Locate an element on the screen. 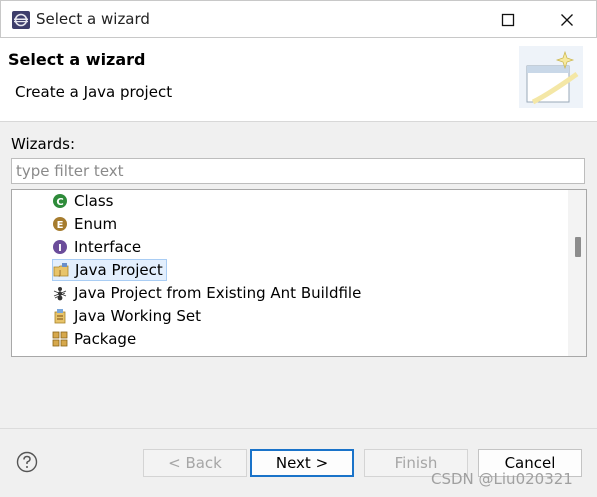 This screenshot has height=497, width=597. tree-scrollbar is located at coordinates (577, 273).